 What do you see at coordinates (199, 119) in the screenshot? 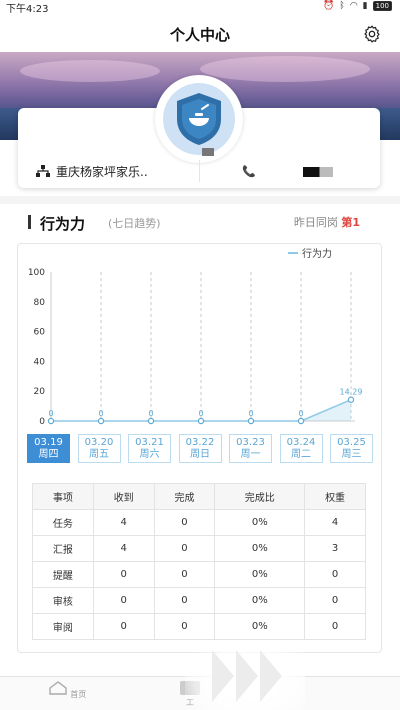
I see `avatar` at bounding box center [199, 119].